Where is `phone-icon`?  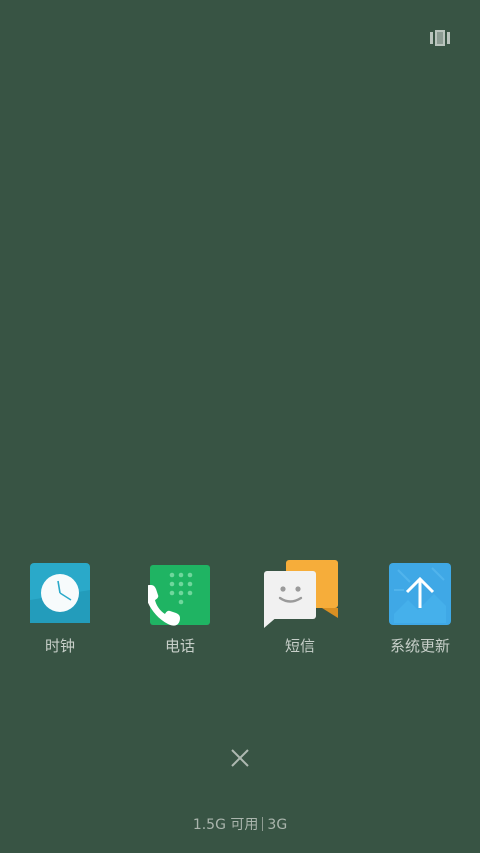 phone-icon is located at coordinates (178, 593).